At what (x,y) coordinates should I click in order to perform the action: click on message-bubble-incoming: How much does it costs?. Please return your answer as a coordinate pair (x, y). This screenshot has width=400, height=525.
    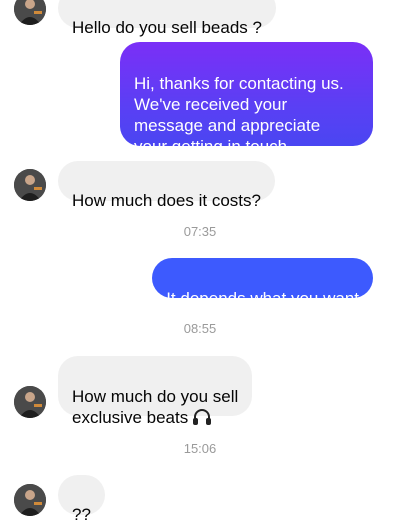
    Looking at the image, I should click on (166, 185).